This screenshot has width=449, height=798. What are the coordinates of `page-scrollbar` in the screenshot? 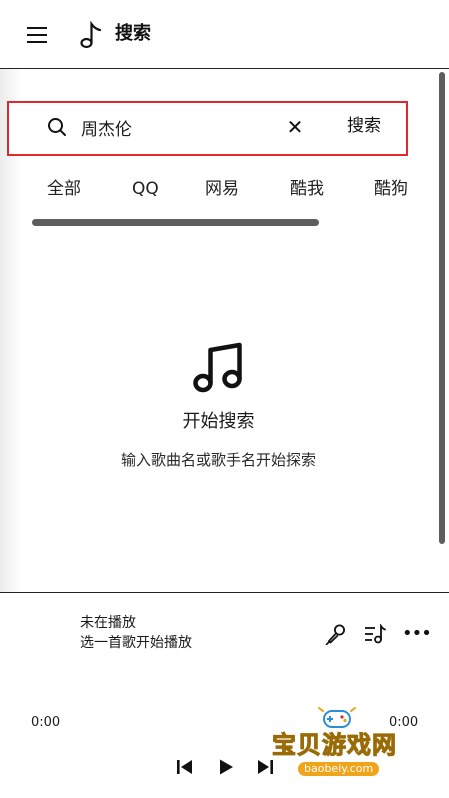 It's located at (442, 308).